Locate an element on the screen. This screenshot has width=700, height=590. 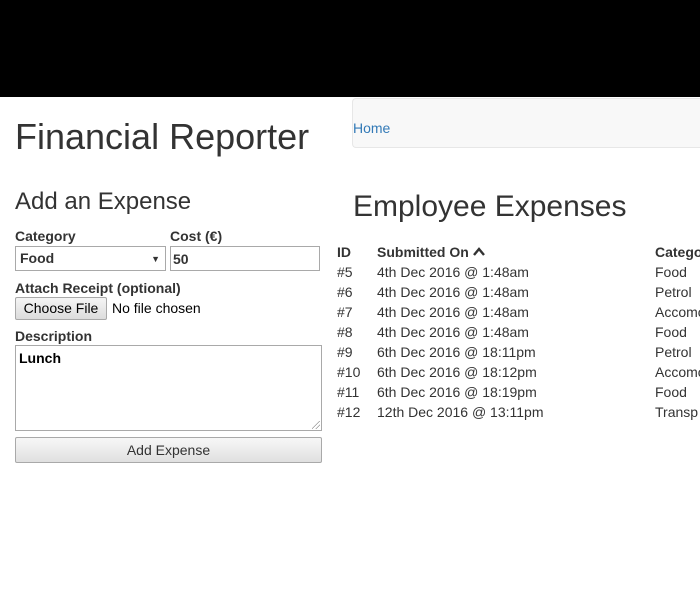
header-id: ID is located at coordinates (344, 252).